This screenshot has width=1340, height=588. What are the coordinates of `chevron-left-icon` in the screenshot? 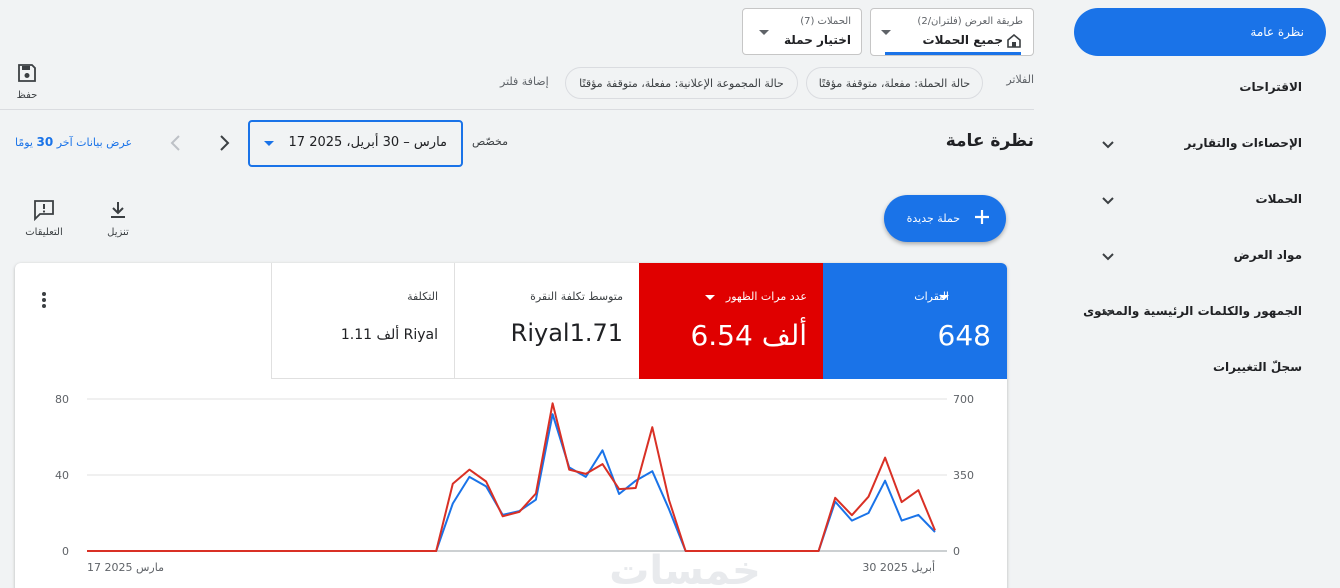 It's located at (176, 145).